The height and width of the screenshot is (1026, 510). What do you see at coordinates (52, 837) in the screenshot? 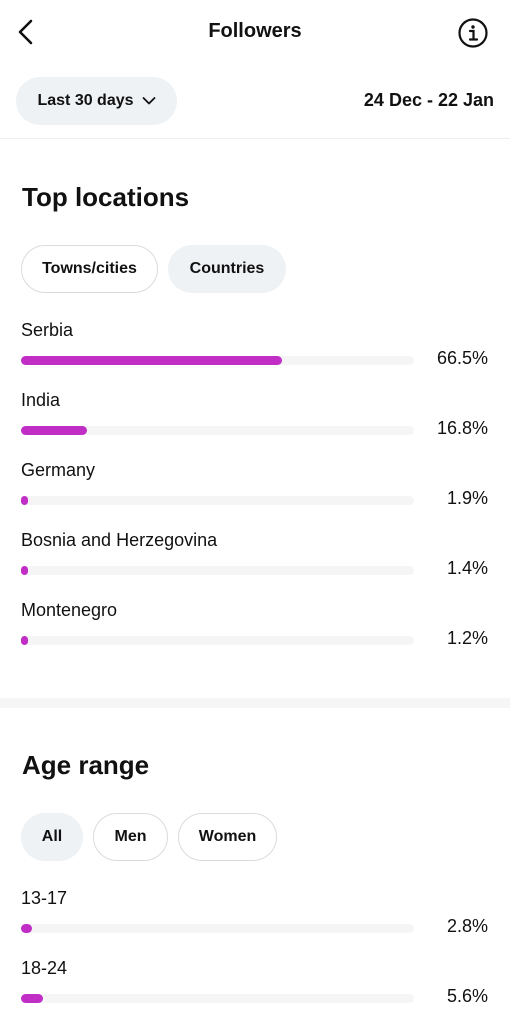
I see `tab-all: All` at bounding box center [52, 837].